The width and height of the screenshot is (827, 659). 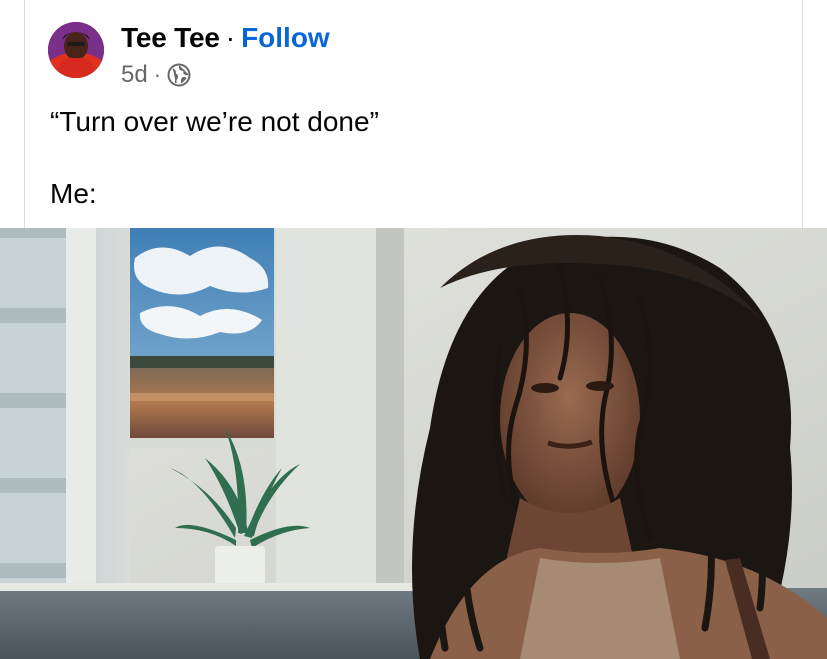 I want to click on post-meta: 5d ·, so click(x=156, y=75).